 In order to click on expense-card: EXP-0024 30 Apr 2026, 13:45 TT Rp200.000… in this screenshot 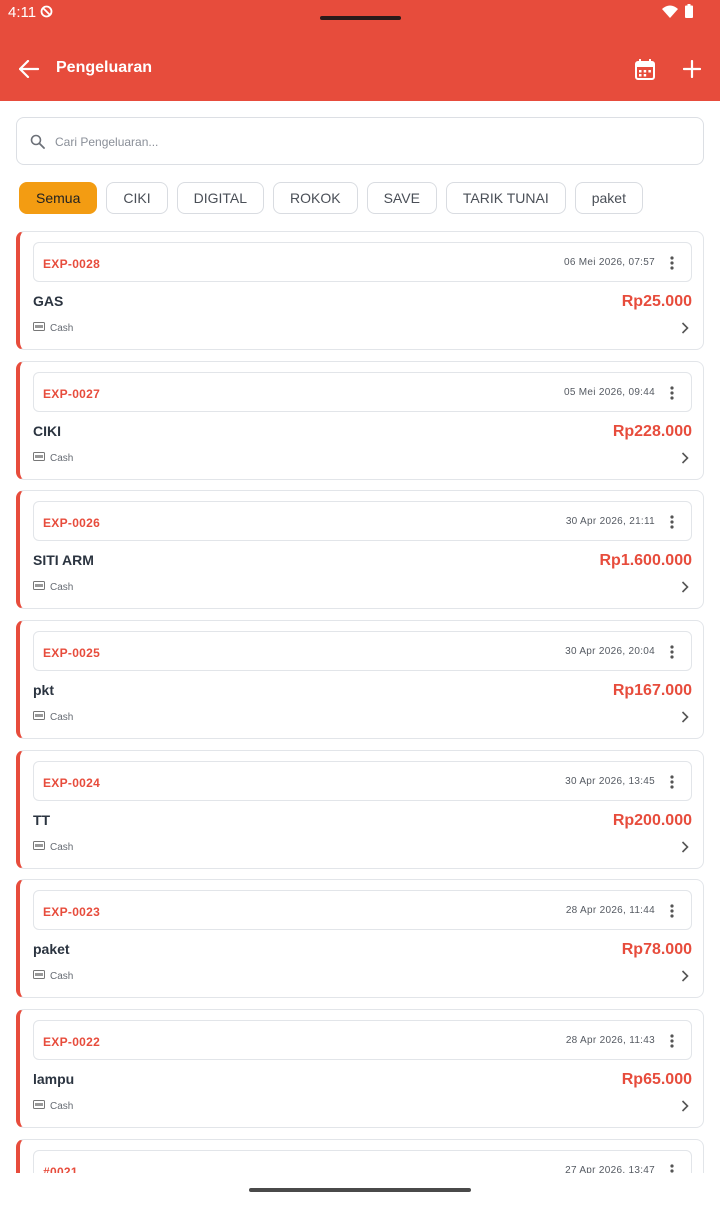, I will do `click(360, 809)`.